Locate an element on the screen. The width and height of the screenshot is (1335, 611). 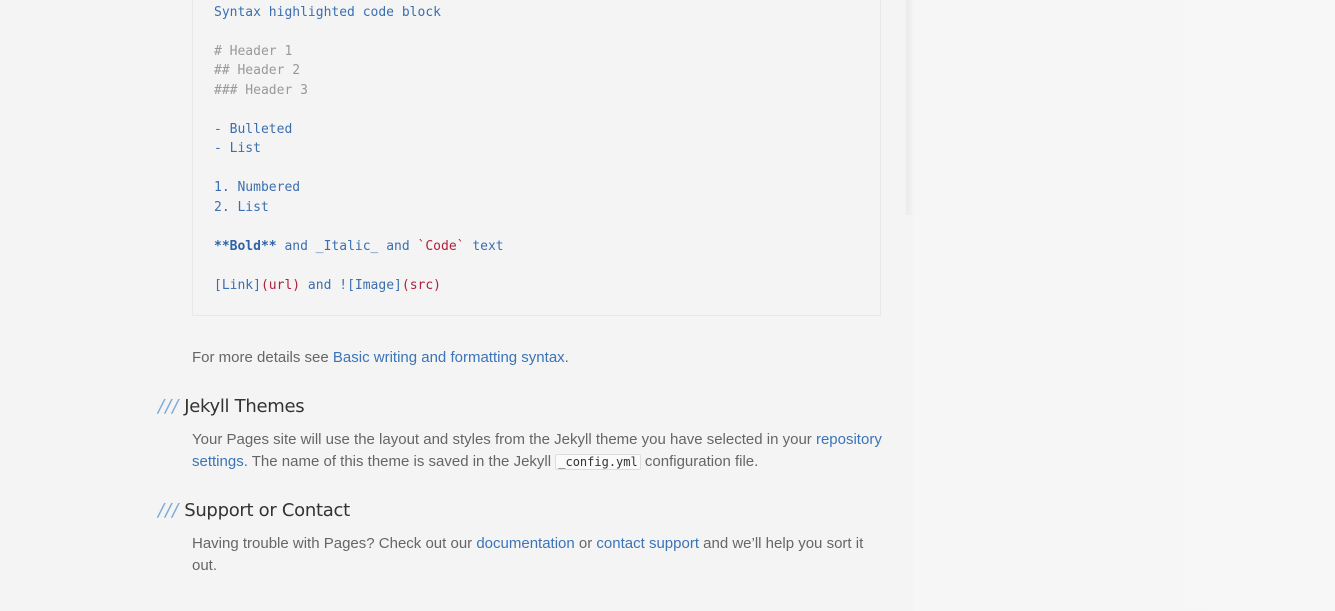
code-token-link-url: (url) is located at coordinates (280, 285).